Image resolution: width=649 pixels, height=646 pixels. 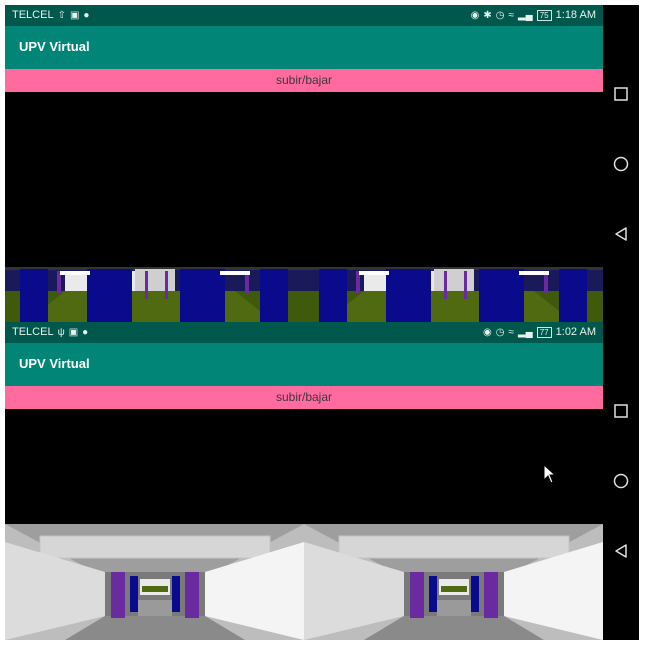 What do you see at coordinates (575, 15) in the screenshot?
I see `clock: 1:18 AM` at bounding box center [575, 15].